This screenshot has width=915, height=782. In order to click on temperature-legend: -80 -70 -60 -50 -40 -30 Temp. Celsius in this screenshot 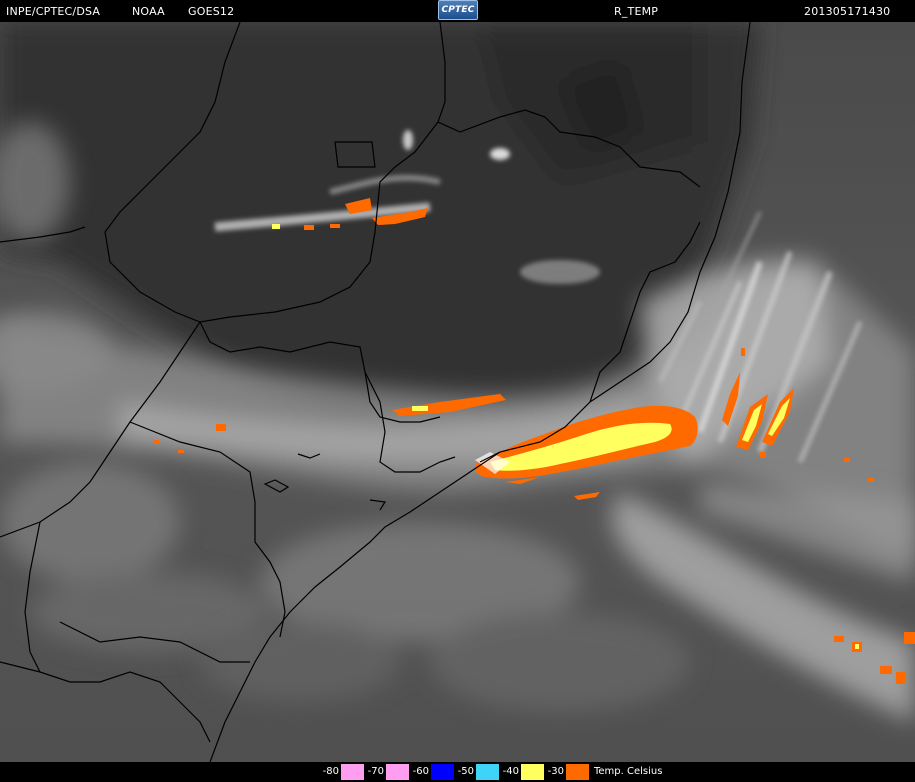, I will do `click(490, 772)`.